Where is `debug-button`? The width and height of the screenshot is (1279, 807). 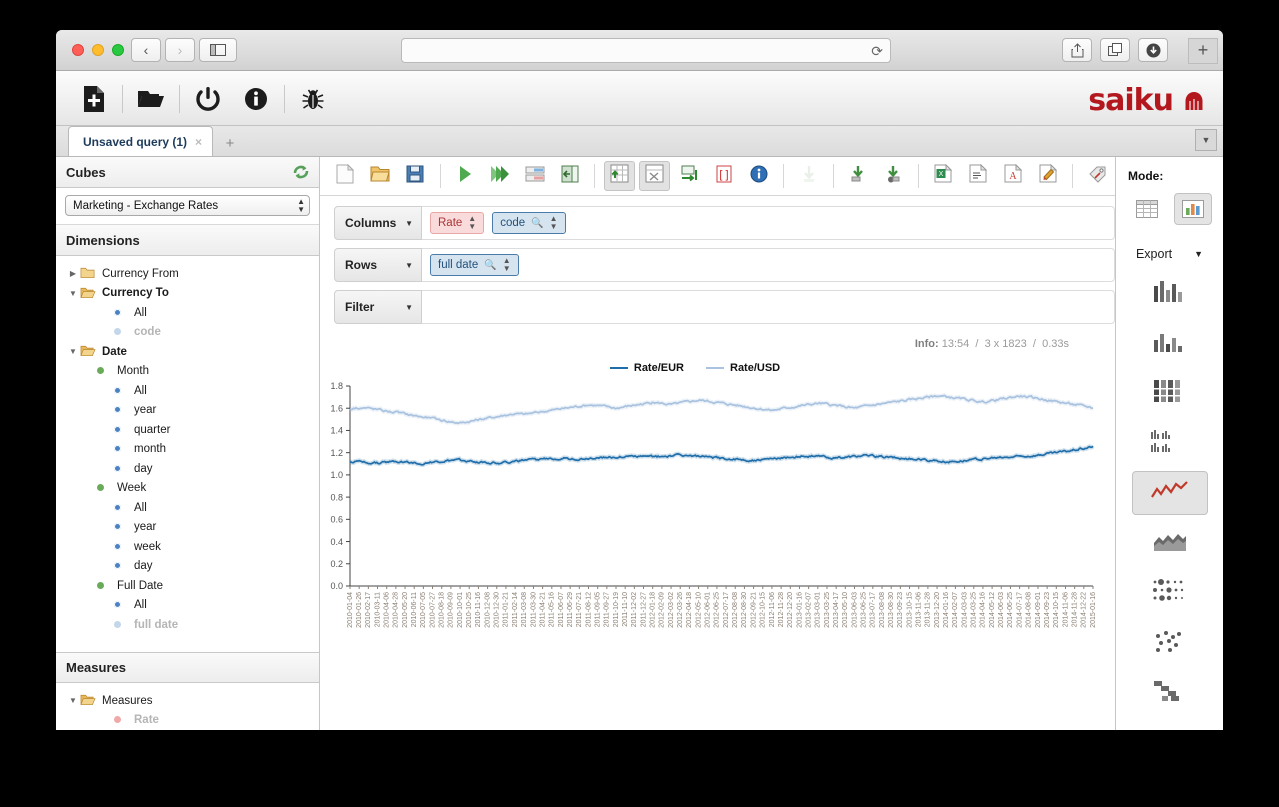 debug-button is located at coordinates (313, 99).